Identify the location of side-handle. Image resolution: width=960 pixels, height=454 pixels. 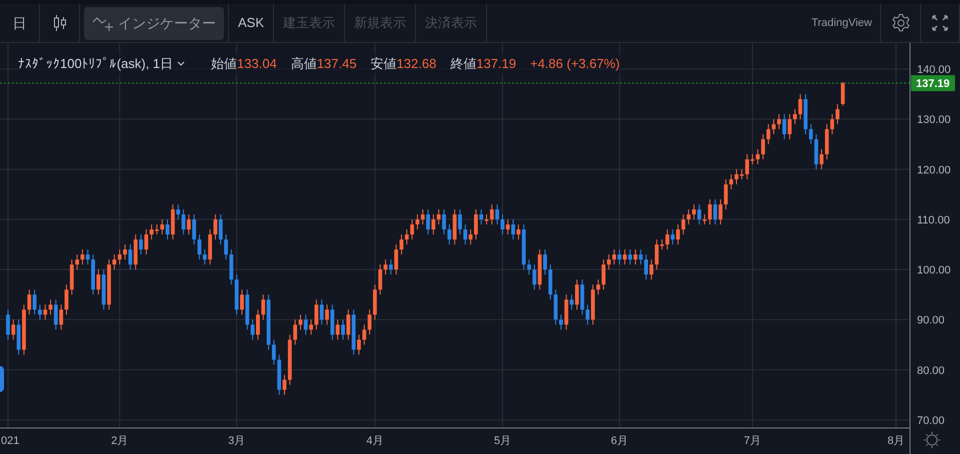
(2, 379).